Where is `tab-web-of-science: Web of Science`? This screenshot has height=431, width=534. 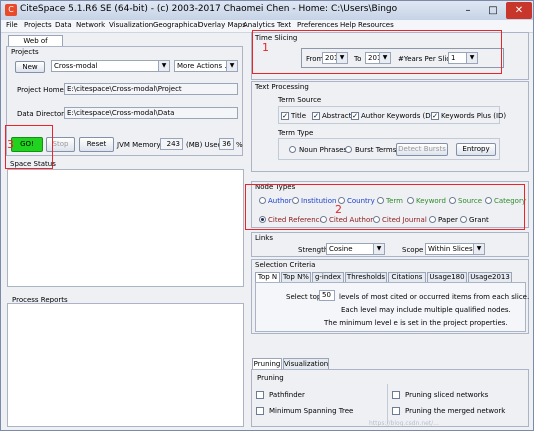 tab-web-of-science: Web of Science is located at coordinates (35, 45).